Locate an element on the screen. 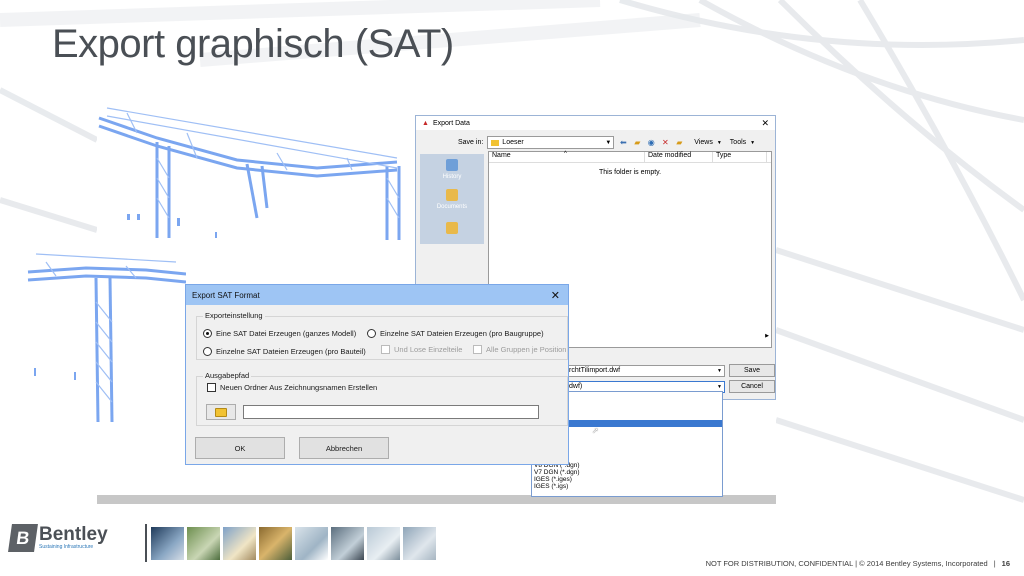 This screenshot has height=576, width=1024. column-type: Type is located at coordinates (740, 157).